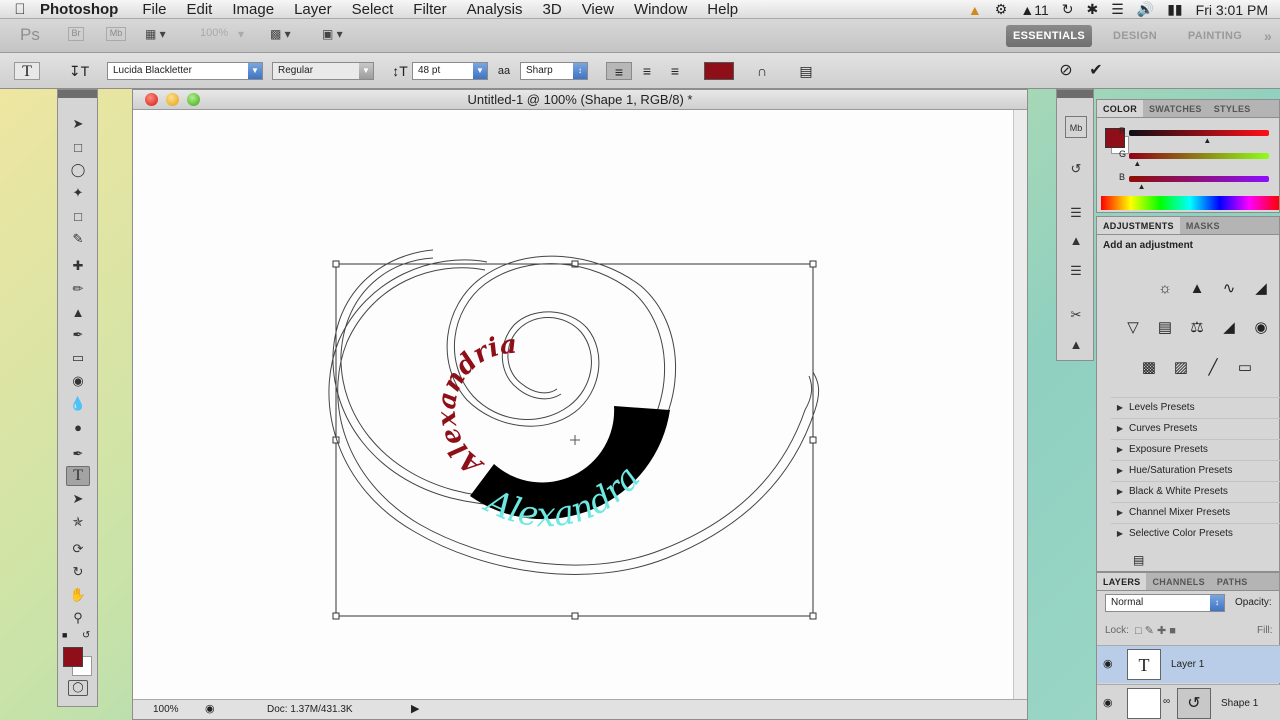 This screenshot has width=1280, height=720. What do you see at coordinates (1194, 703) in the screenshot?
I see `vector-mask-thumbnail: ↺` at bounding box center [1194, 703].